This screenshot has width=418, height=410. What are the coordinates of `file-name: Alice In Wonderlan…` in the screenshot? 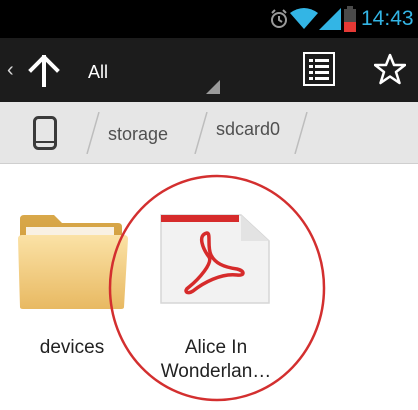 It's located at (216, 360).